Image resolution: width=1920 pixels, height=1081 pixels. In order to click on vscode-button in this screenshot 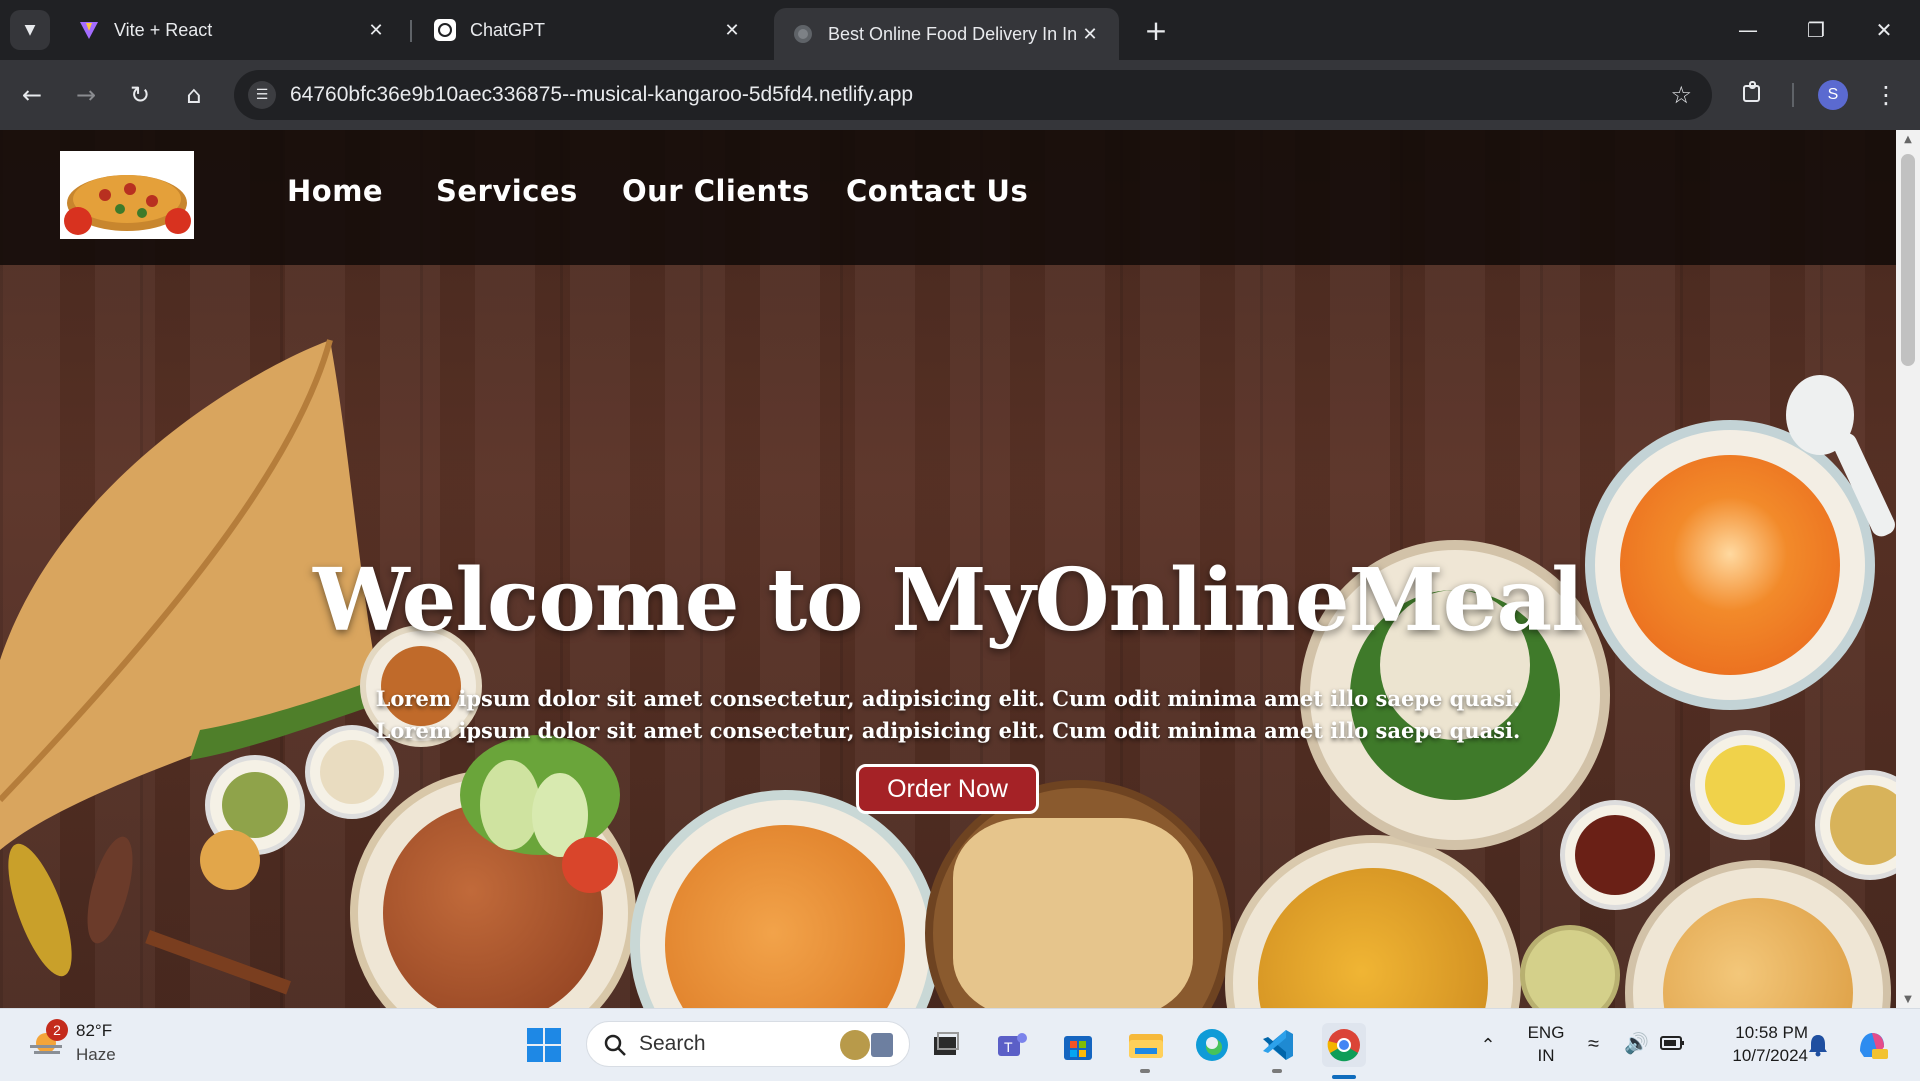, I will do `click(1278, 1045)`.